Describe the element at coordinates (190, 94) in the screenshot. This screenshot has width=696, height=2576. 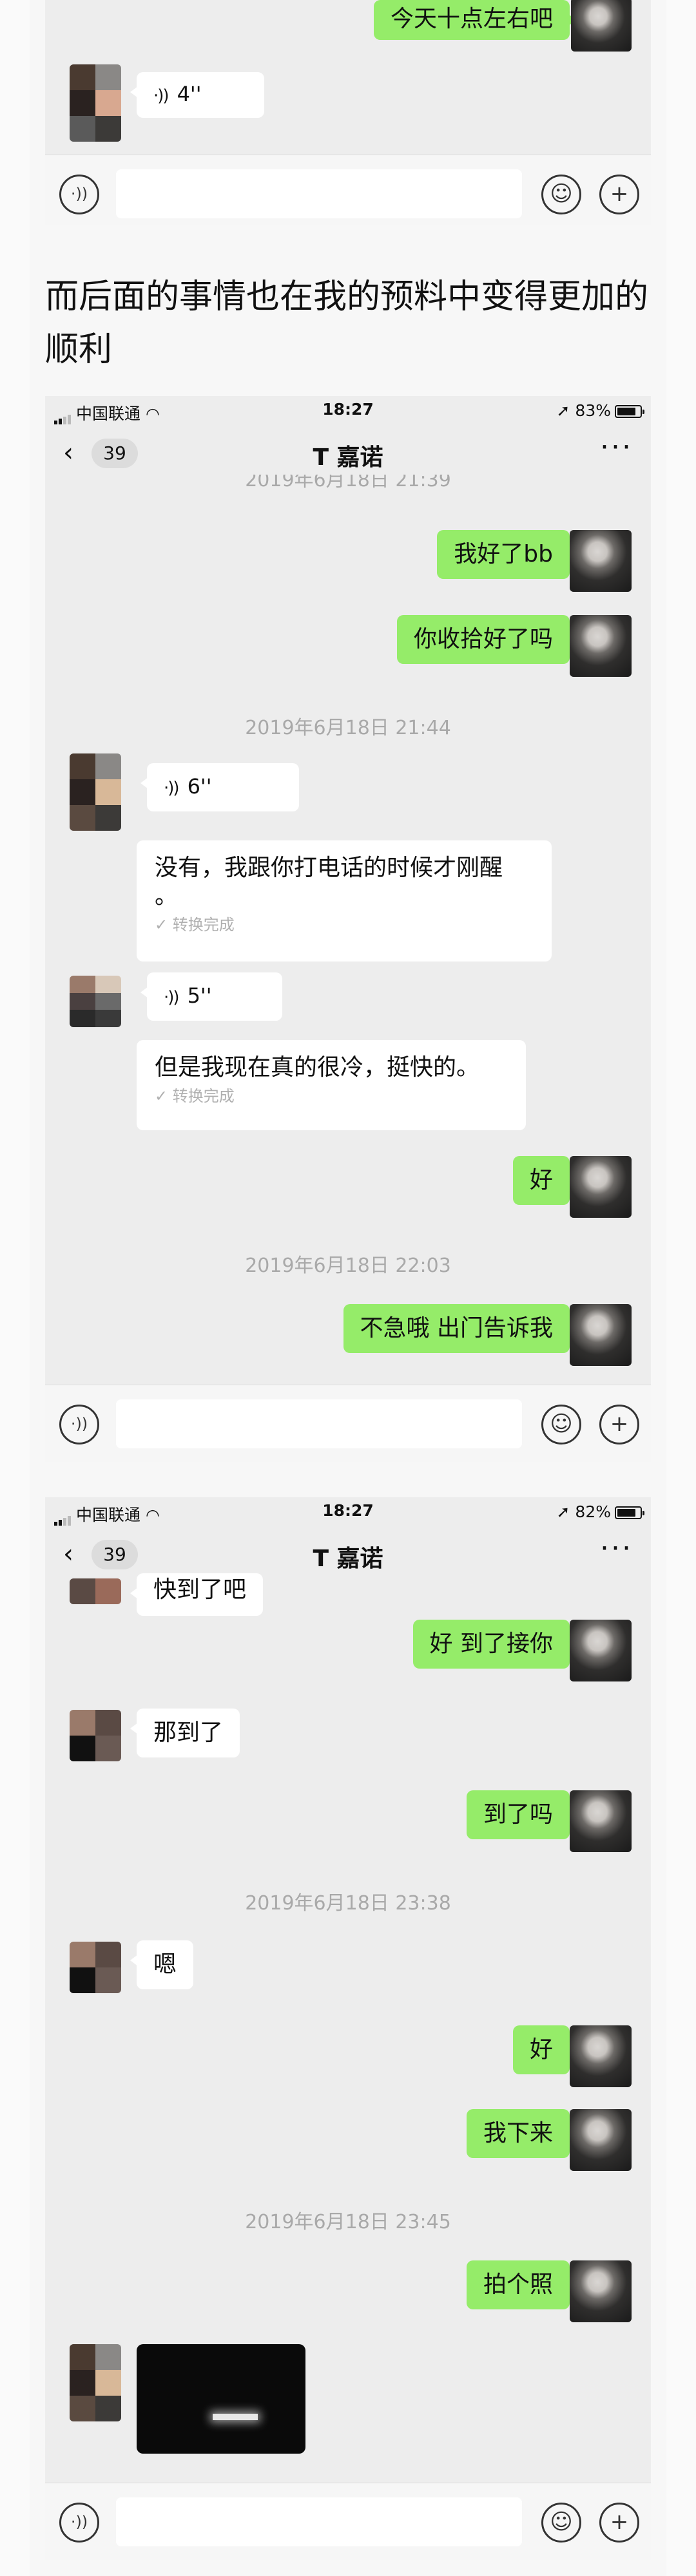
I see `voice-duration: 4''` at that location.